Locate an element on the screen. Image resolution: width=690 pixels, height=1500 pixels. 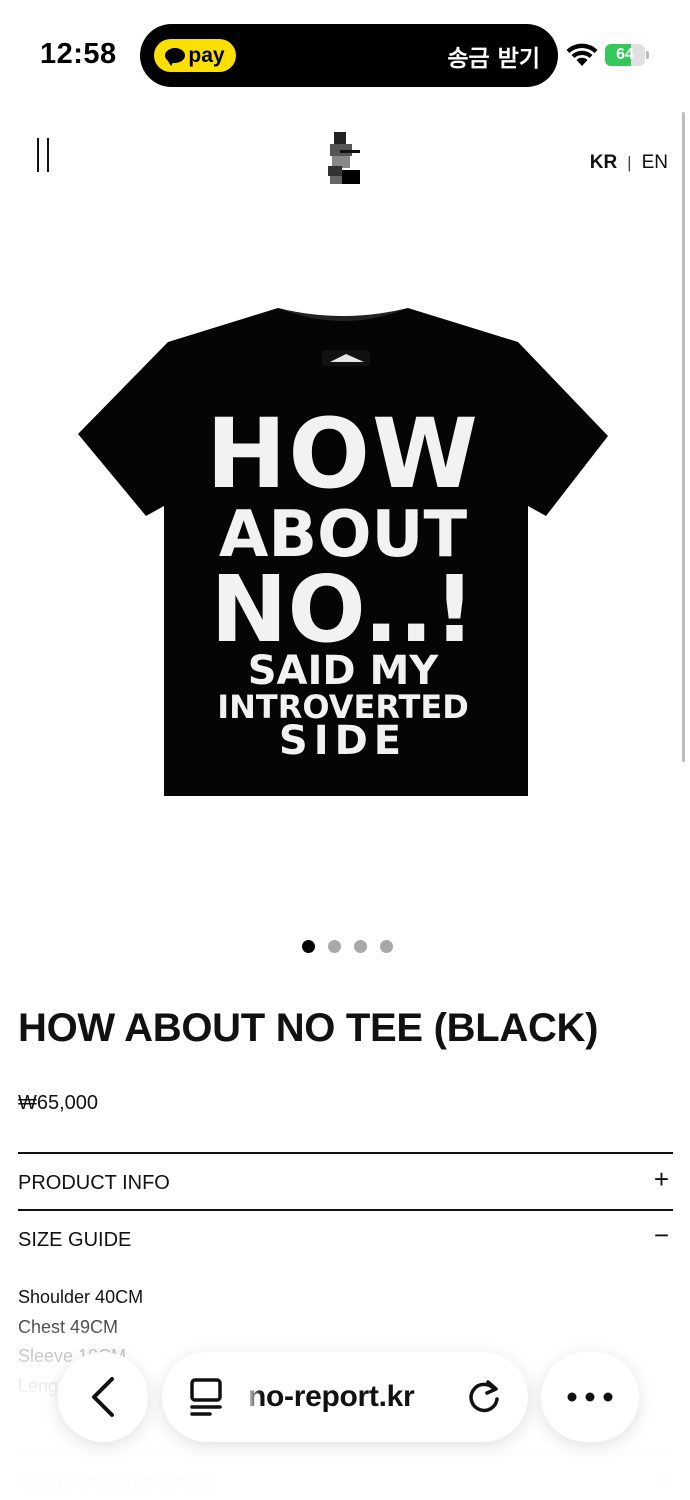
chevron-left-icon is located at coordinates (103, 1397).